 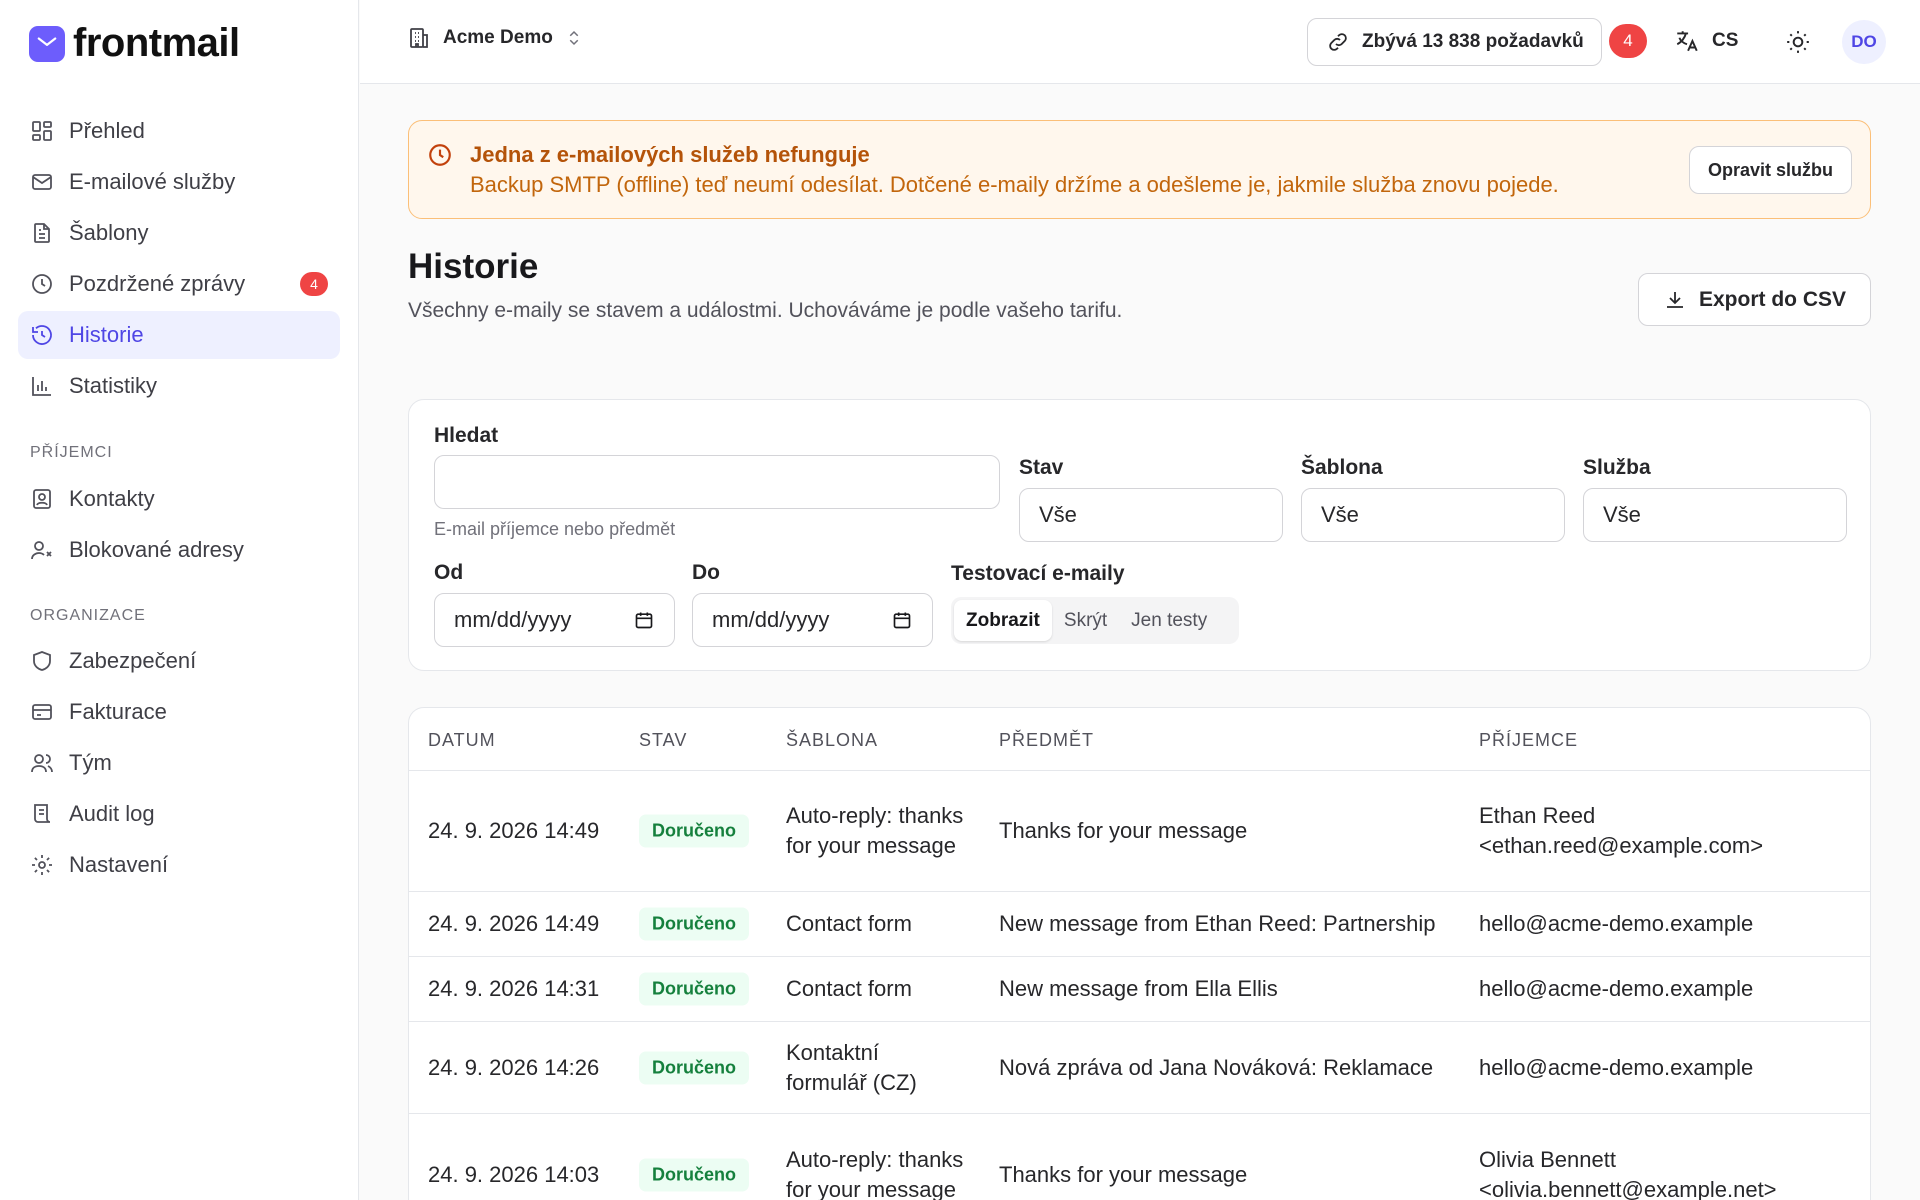 I want to click on logo-text: frontmail, so click(x=156, y=43).